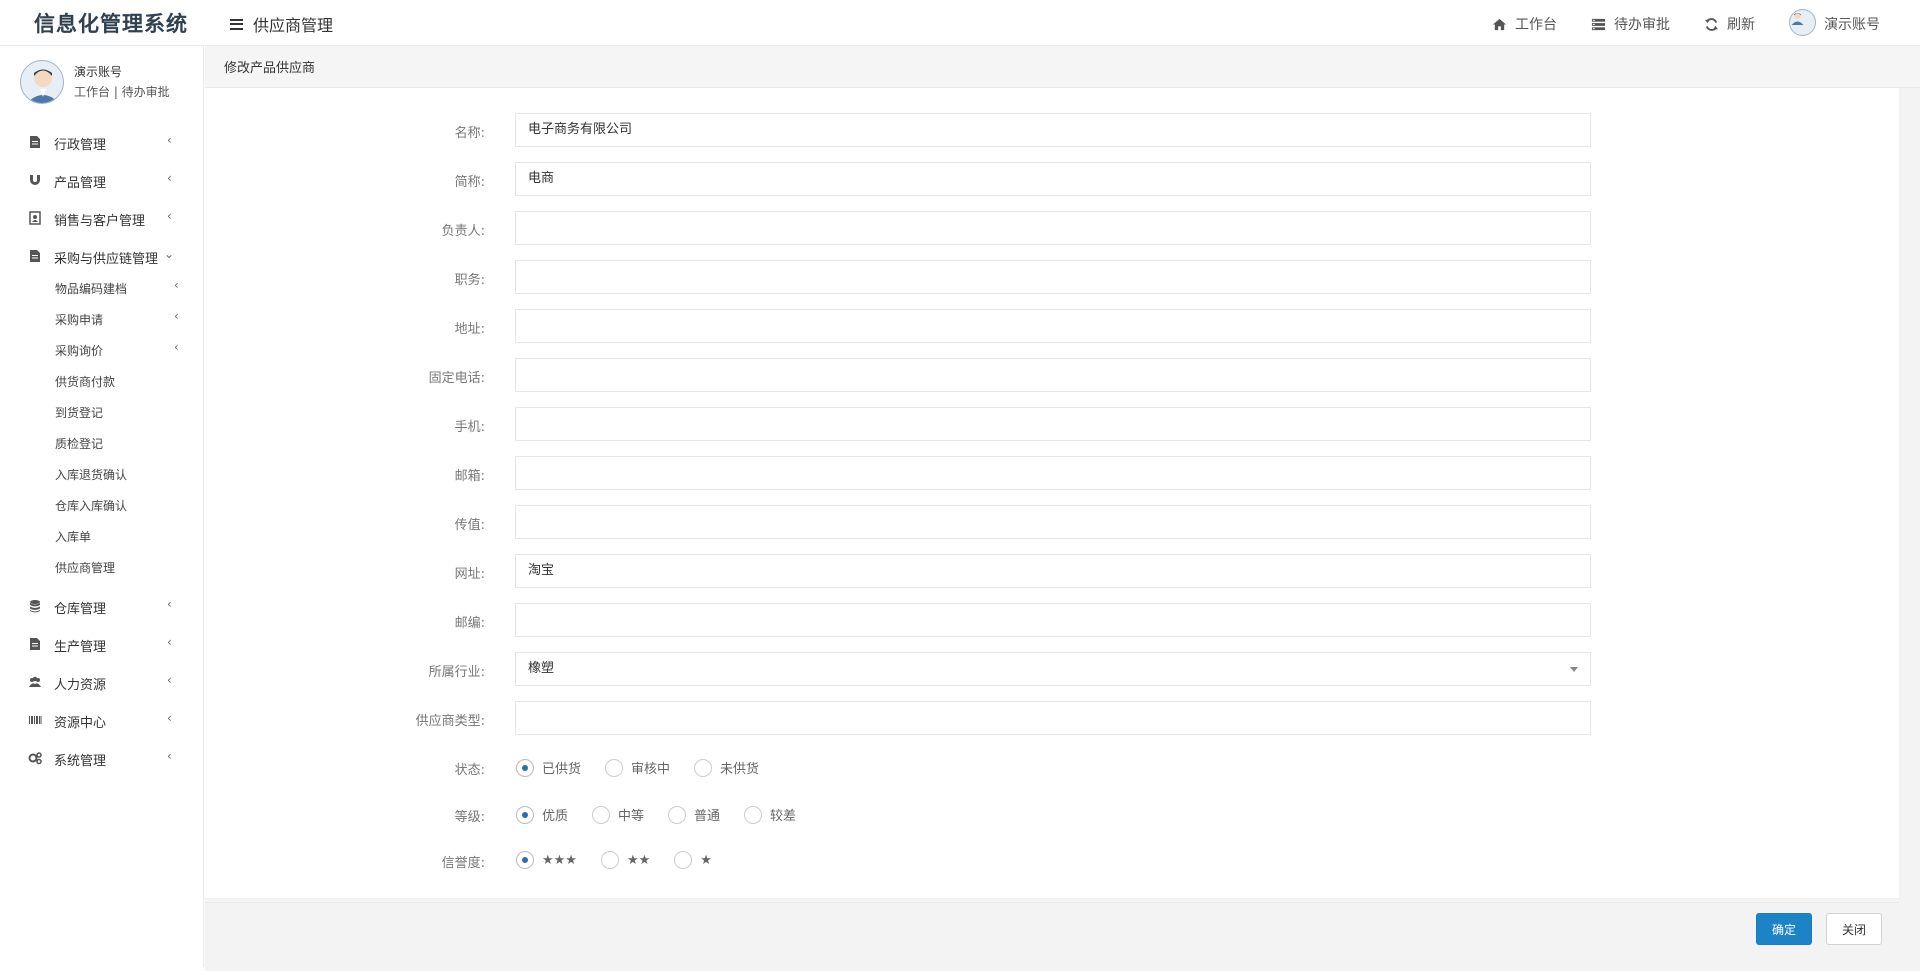 This screenshot has height=971, width=1920. Describe the element at coordinates (463, 231) in the screenshot. I see `manager-label: 负责人:` at that location.